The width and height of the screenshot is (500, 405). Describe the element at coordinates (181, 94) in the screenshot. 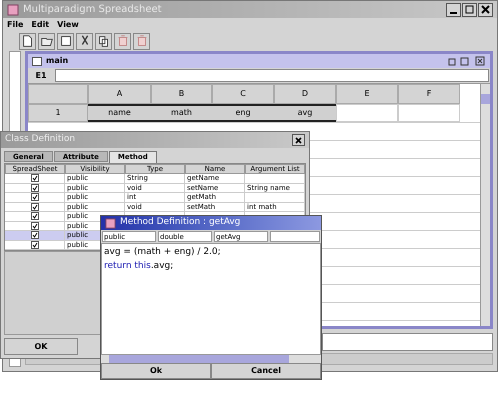

I see `column-header: B` at that location.